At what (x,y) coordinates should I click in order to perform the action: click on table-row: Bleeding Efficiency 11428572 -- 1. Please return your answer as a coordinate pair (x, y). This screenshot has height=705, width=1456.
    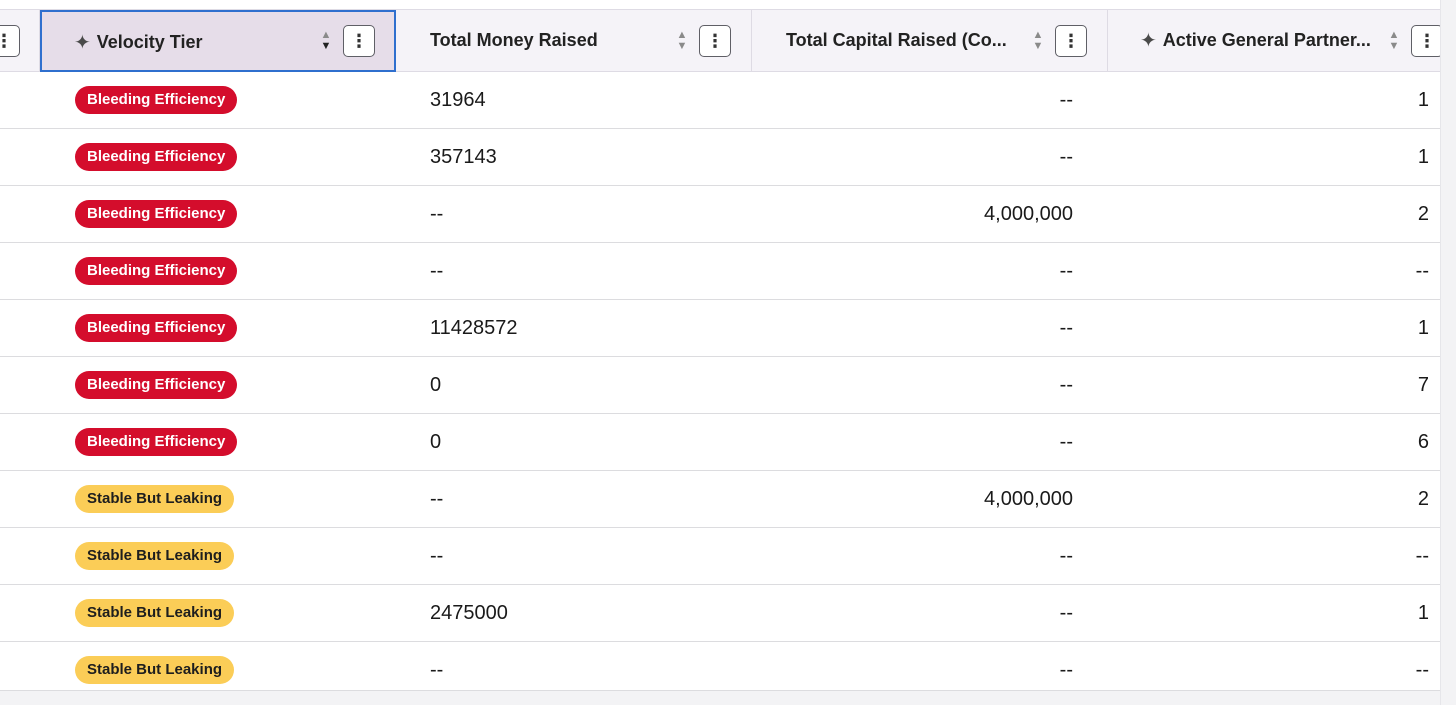
    Looking at the image, I should click on (720, 328).